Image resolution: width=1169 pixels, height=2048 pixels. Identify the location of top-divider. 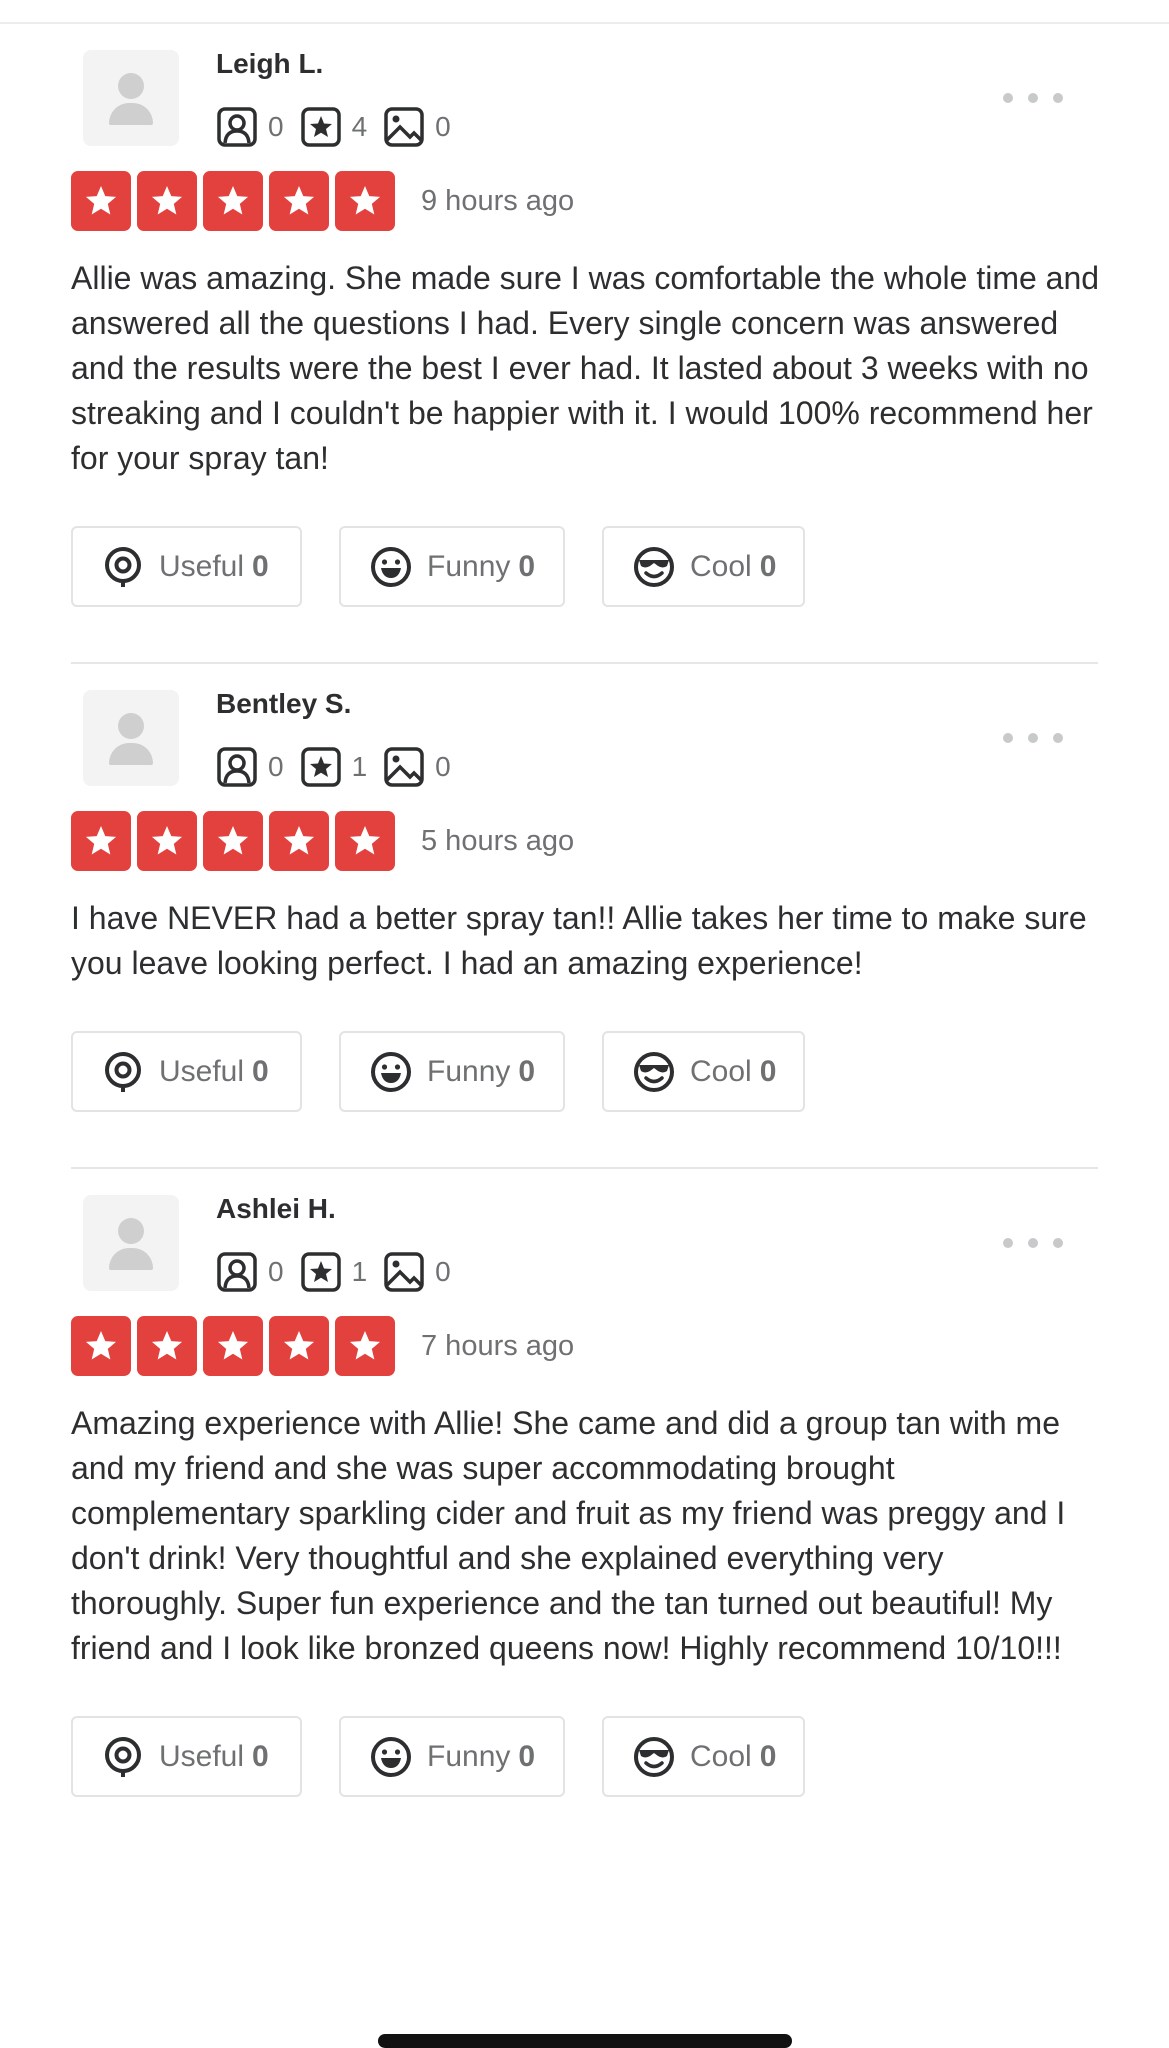
(584, 12).